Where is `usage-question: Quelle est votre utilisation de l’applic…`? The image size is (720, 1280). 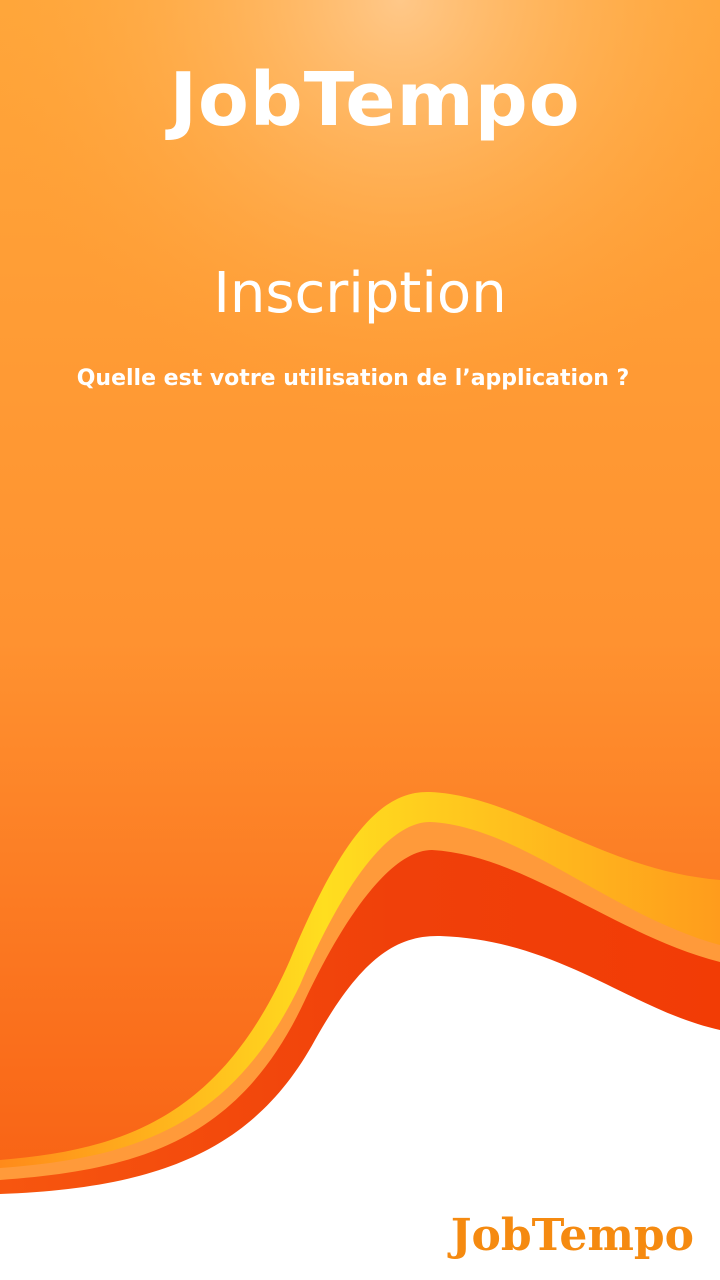
usage-question: Quelle est votre utilisation de l’applic… is located at coordinates (353, 378).